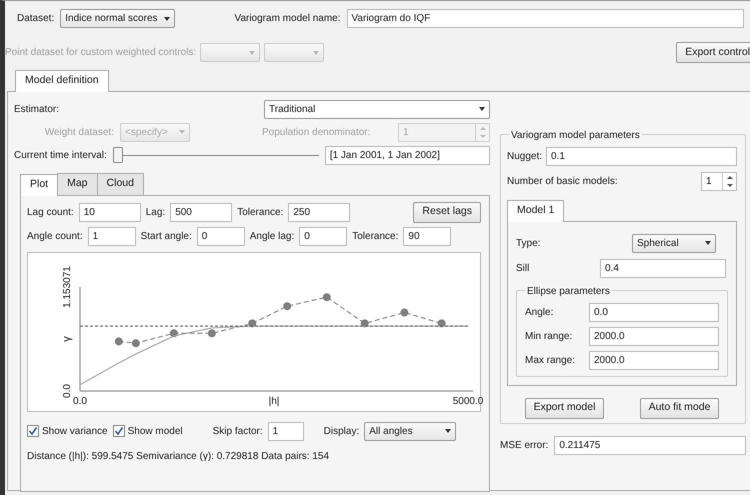 The width and height of the screenshot is (750, 495). Describe the element at coordinates (524, 157) in the screenshot. I see `field-label: Nugget:` at that location.